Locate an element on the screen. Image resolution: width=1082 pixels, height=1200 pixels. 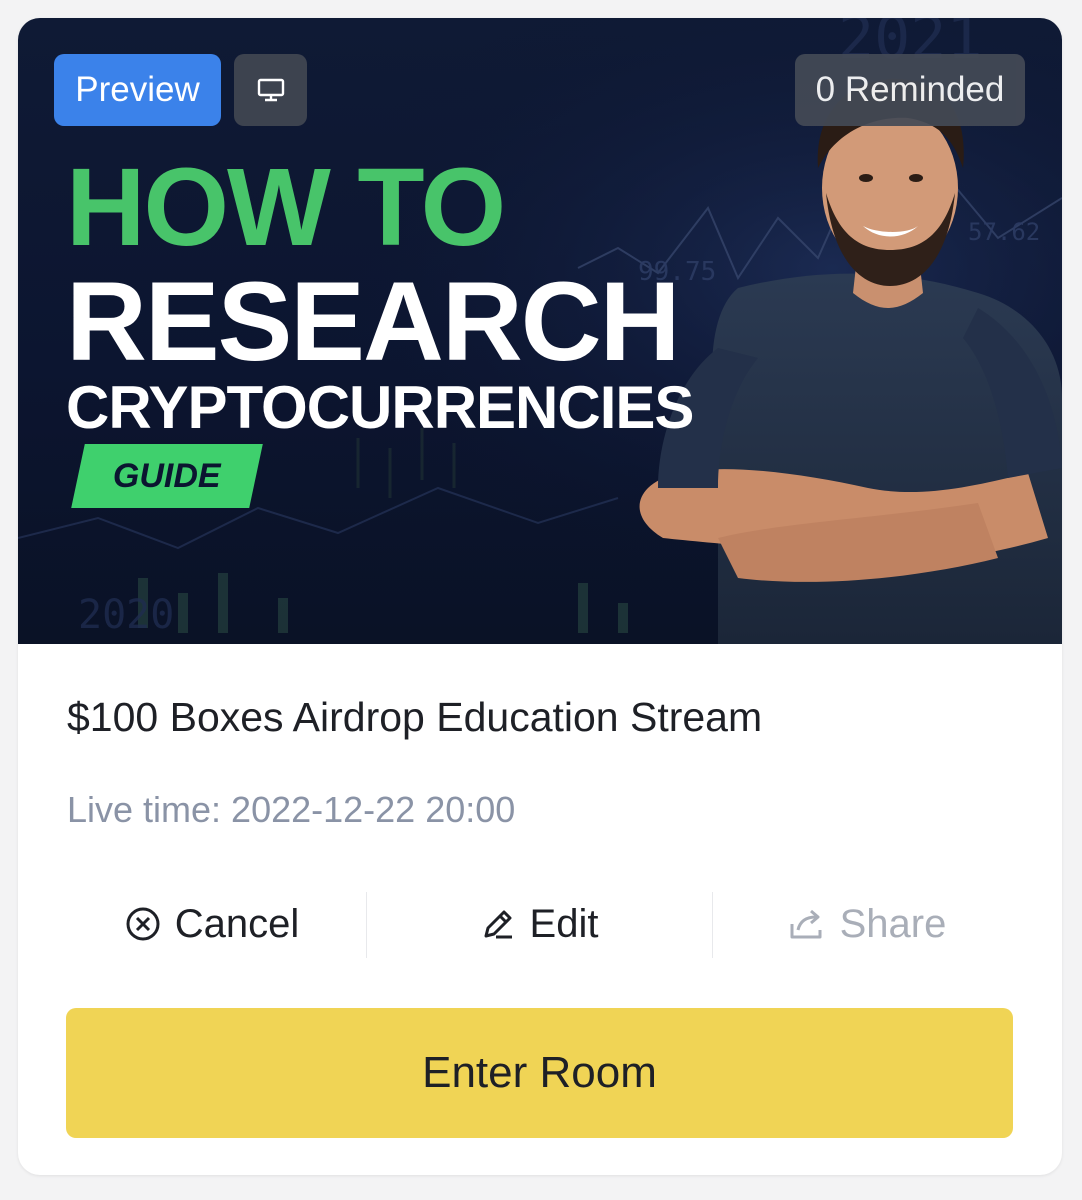
share-button: Share is located at coordinates (867, 924).